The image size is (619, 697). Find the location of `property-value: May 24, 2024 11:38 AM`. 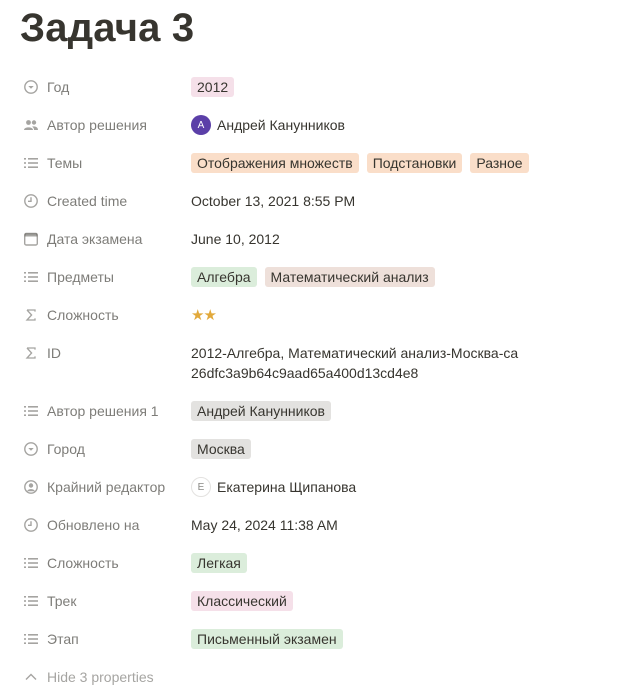

property-value: May 24, 2024 11:38 AM is located at coordinates (400, 525).